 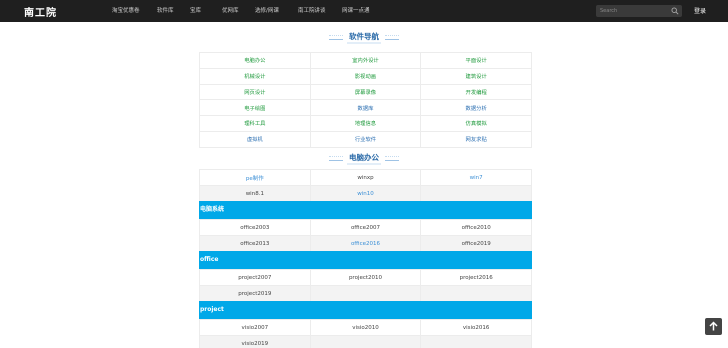 I want to click on nav-item-talks: 南工院讲谈, so click(x=312, y=10).